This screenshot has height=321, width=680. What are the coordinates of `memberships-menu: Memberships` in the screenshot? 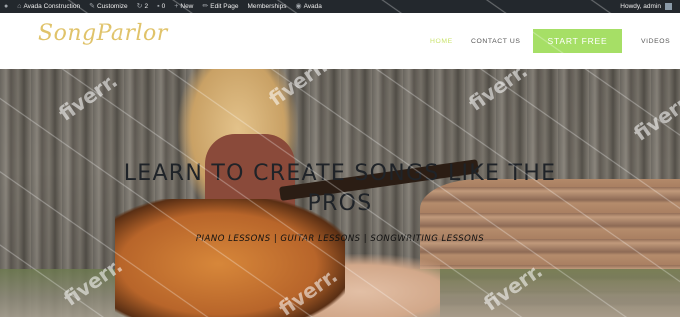 It's located at (266, 6).